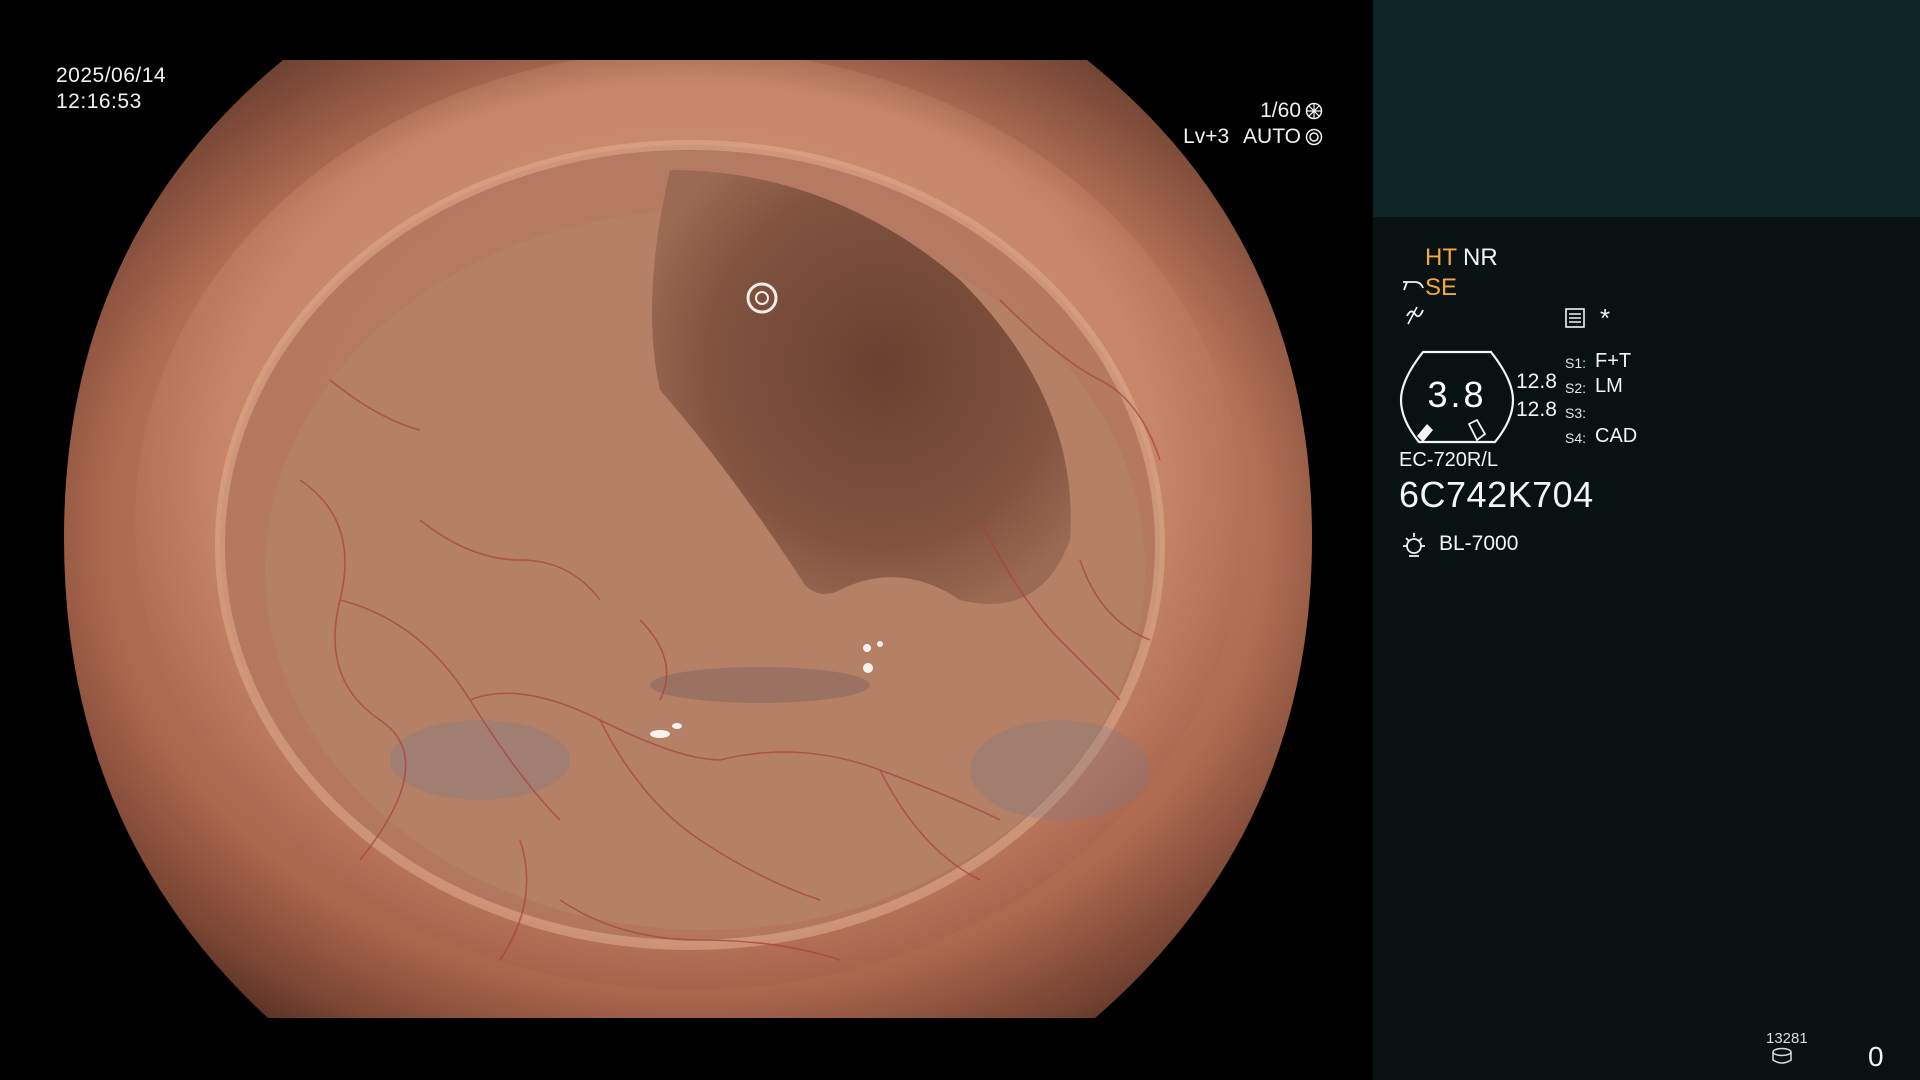  Describe the element at coordinates (1782, 1055) in the screenshot. I see `storage-icon` at that location.